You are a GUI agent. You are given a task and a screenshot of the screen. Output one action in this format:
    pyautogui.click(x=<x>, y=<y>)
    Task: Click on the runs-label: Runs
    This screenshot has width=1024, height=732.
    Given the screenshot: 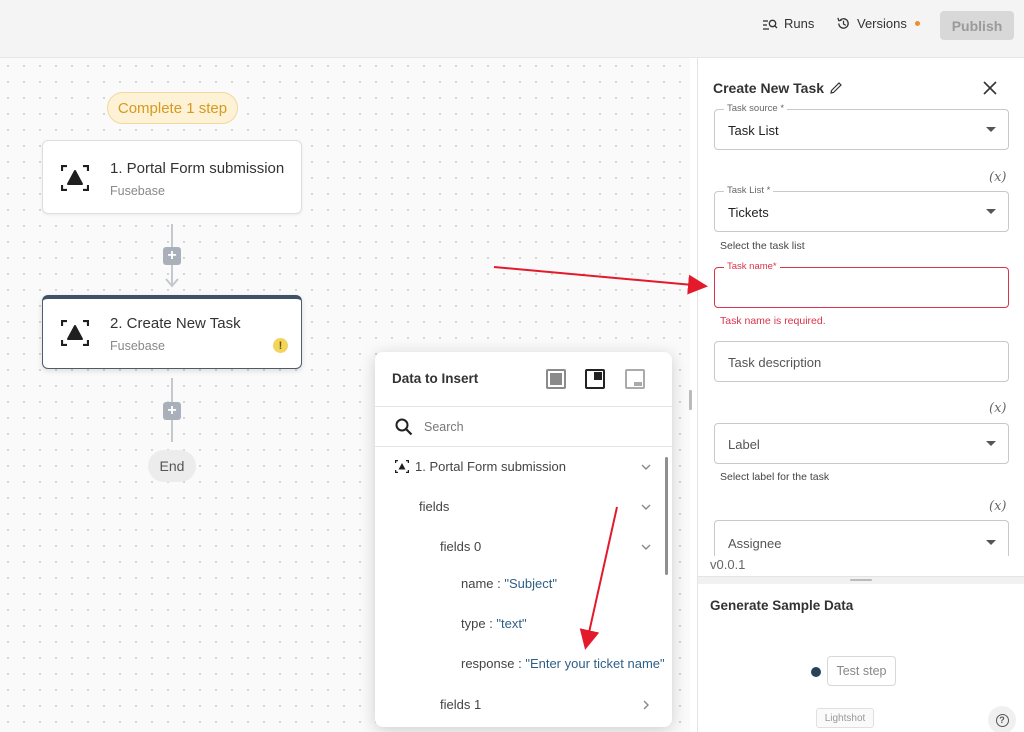 What is the action you would take?
    pyautogui.click(x=799, y=23)
    